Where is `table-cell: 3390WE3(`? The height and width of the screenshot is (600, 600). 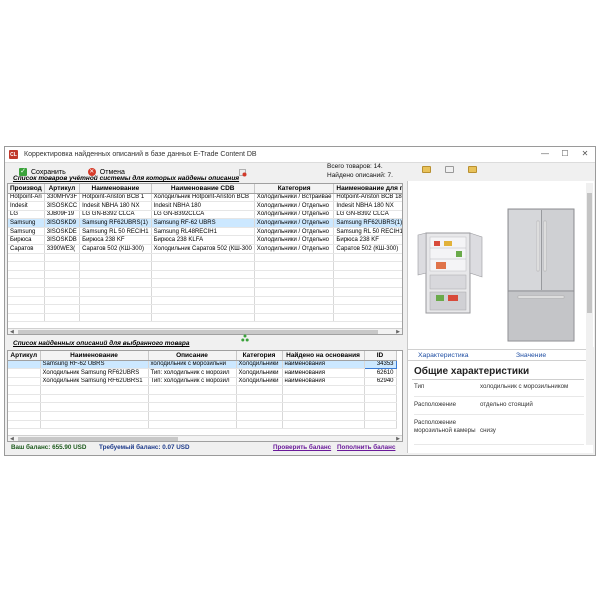 table-cell: 3390WE3( is located at coordinates (62, 249).